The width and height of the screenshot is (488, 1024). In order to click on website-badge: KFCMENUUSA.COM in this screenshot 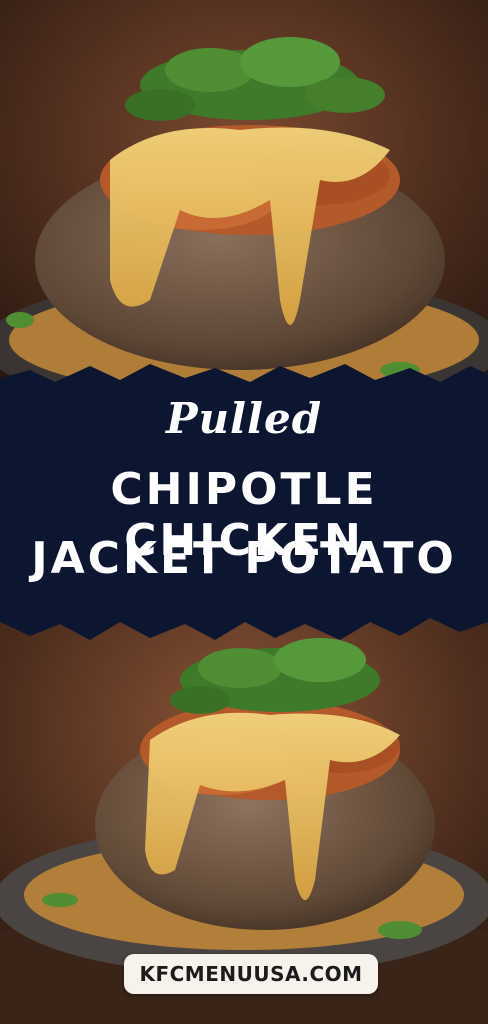, I will do `click(251, 974)`.